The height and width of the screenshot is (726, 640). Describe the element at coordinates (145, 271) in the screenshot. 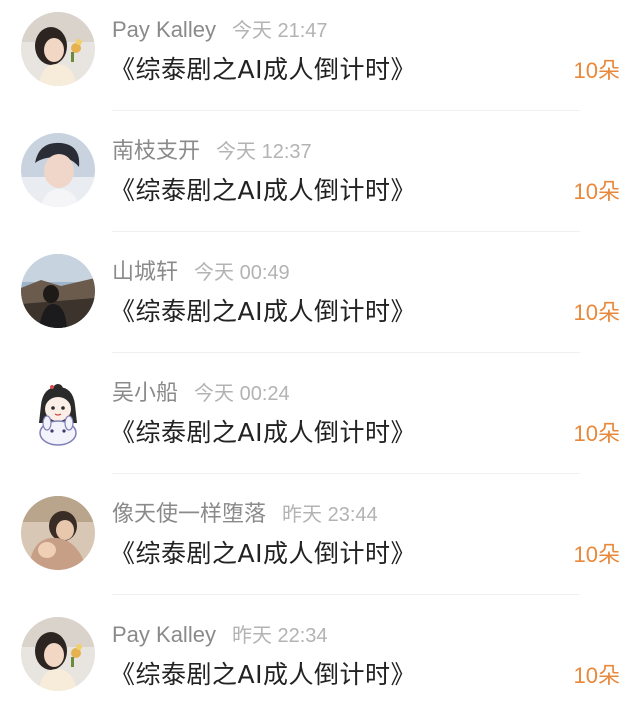

I see `username: 山城轩` at that location.